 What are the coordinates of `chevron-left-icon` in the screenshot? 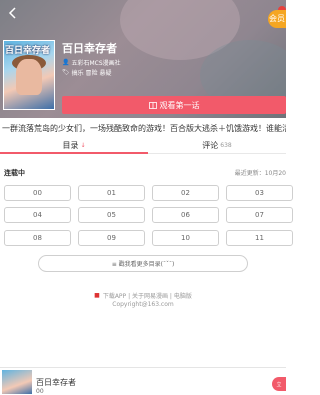 It's located at (12, 13).